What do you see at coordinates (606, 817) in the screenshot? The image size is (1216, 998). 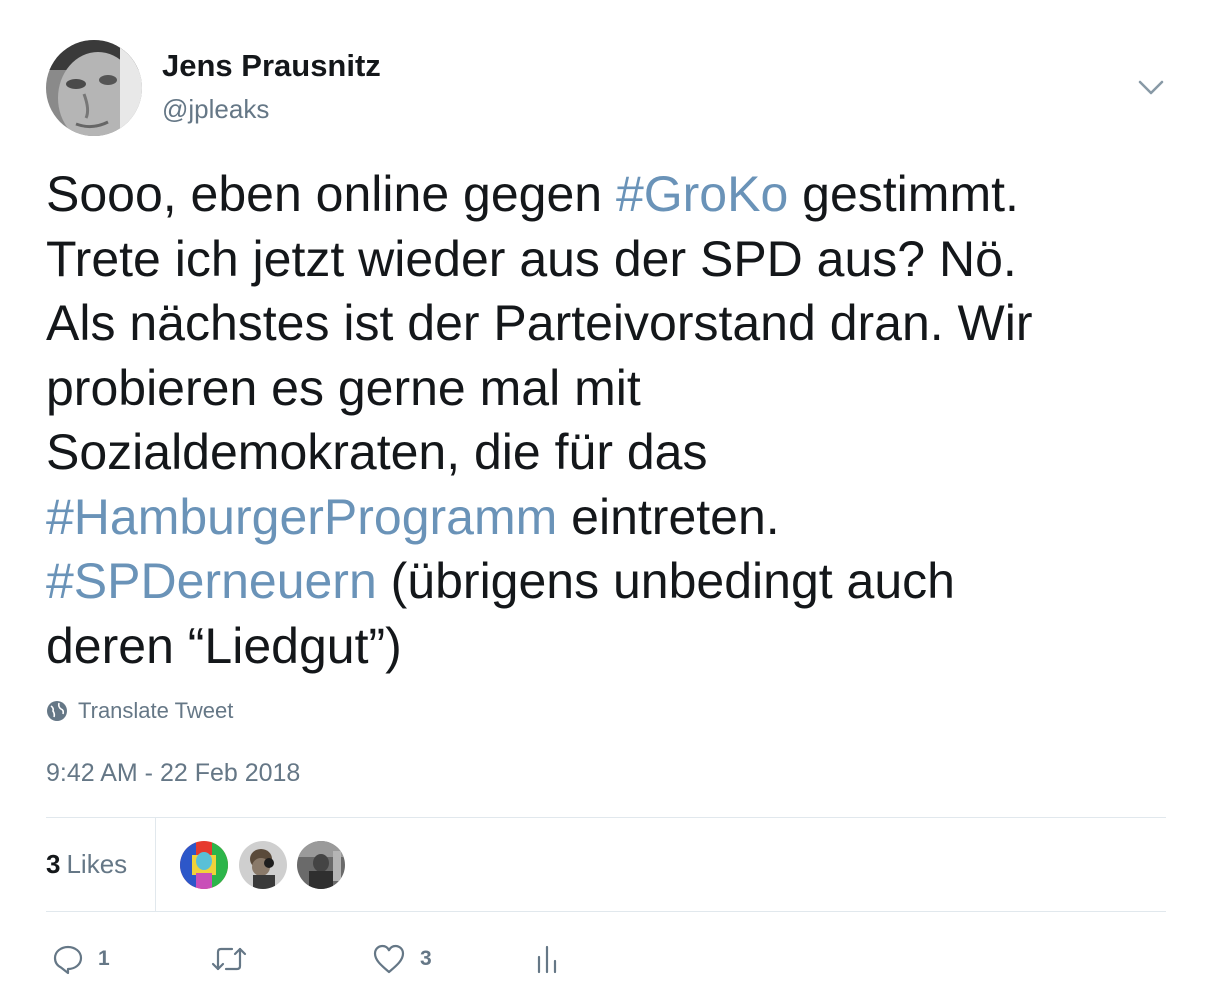 I see `stats-divider-top` at bounding box center [606, 817].